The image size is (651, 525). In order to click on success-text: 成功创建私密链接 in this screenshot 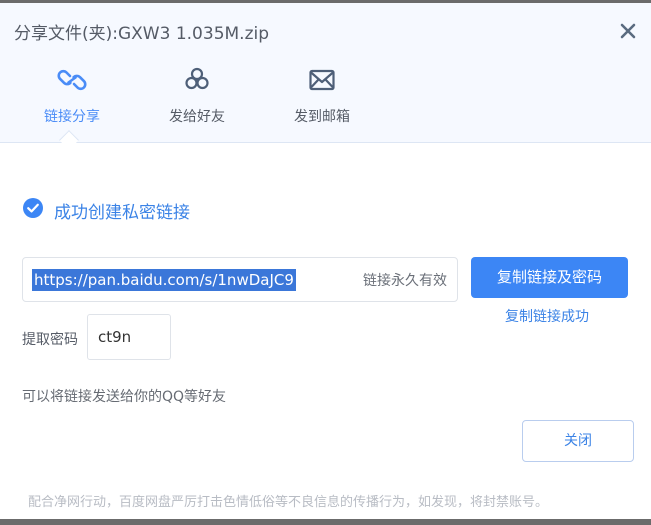, I will do `click(122, 213)`.